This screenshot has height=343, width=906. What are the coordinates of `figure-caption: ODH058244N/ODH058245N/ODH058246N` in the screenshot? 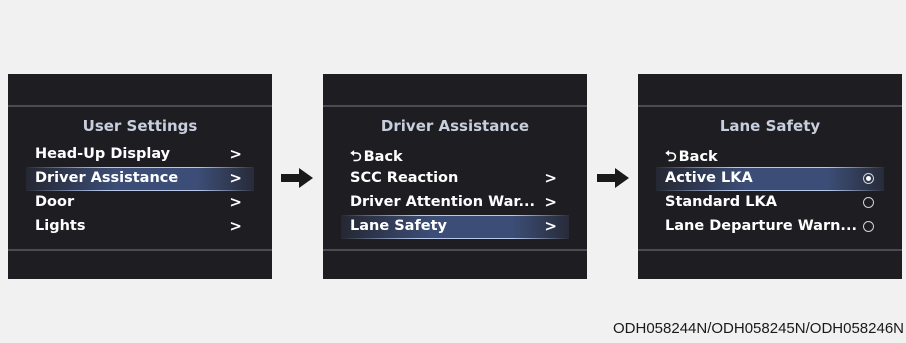 It's located at (758, 328).